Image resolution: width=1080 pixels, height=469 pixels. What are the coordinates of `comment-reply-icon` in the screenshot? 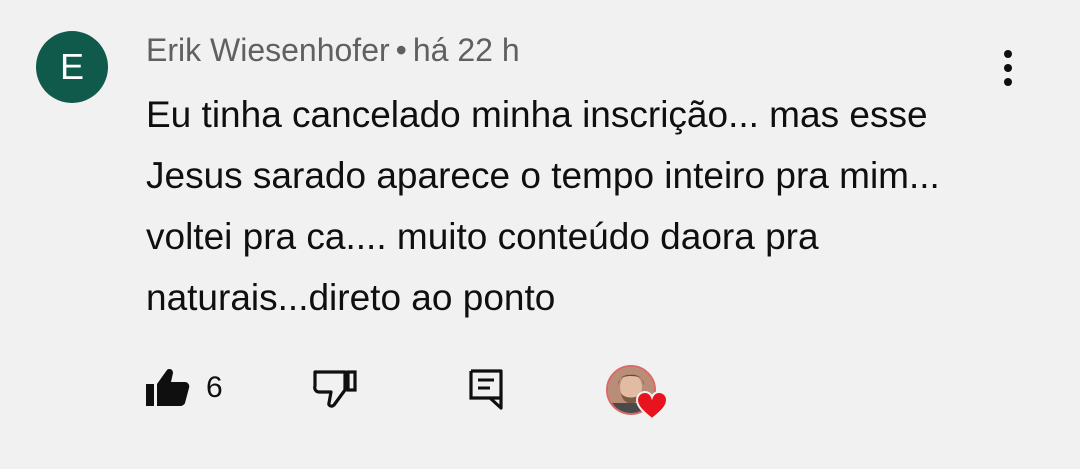 It's located at (486, 389).